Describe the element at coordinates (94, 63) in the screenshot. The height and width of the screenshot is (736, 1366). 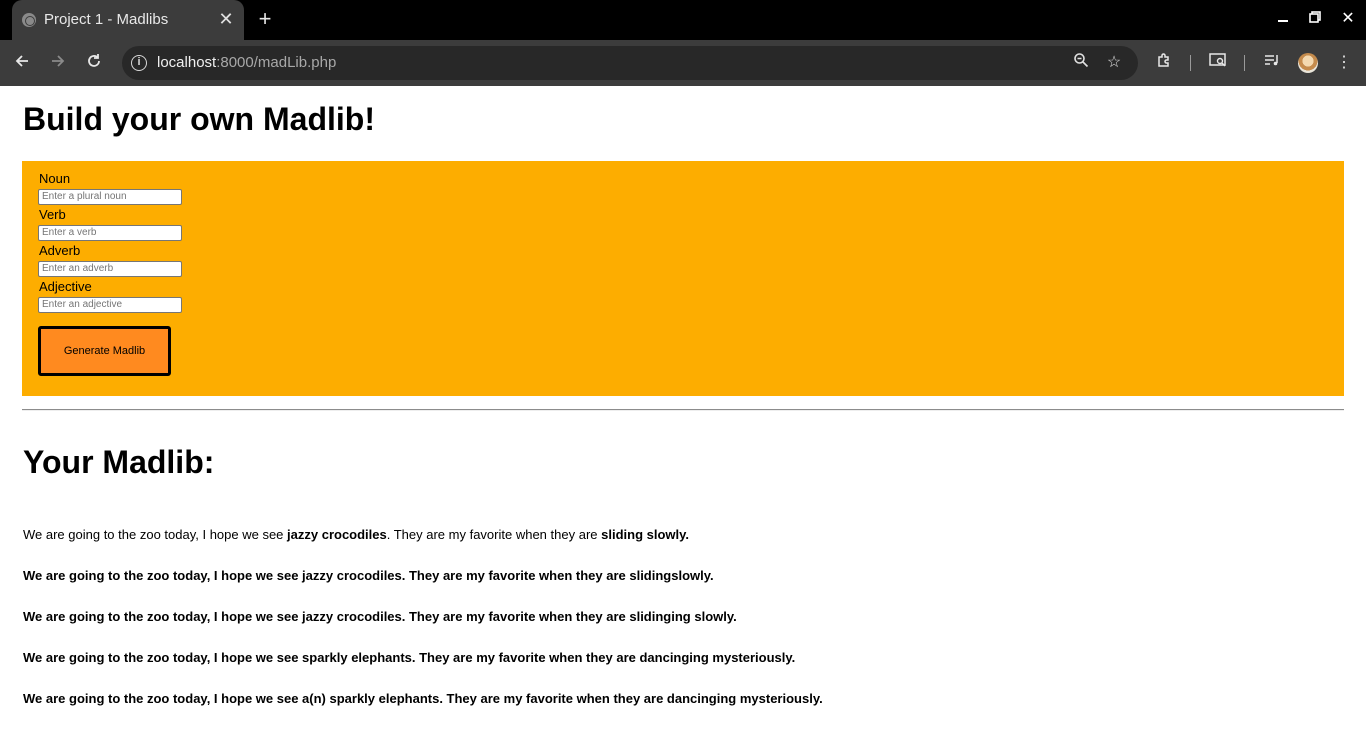
I see `reload-icon` at that location.